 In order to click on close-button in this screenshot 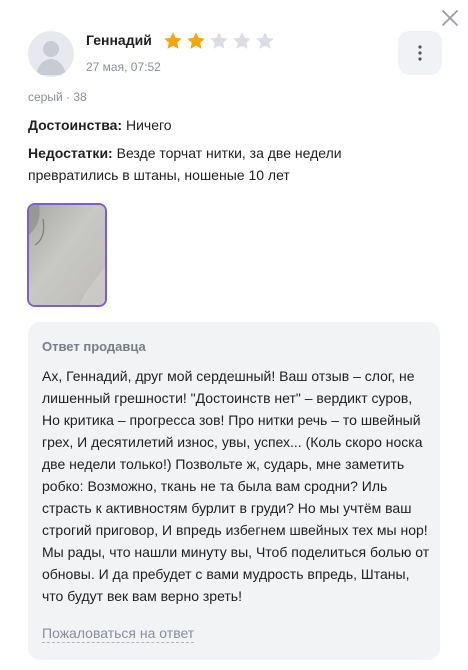, I will do `click(450, 18)`.